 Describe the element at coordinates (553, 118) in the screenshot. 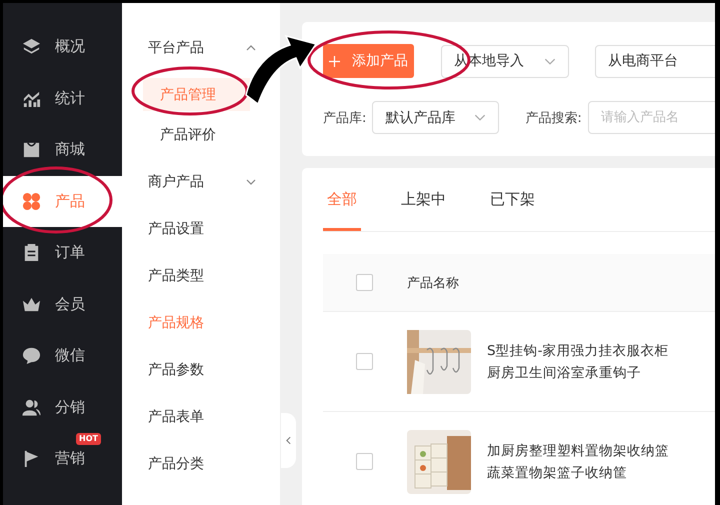

I see `search-label: 产品搜索:` at that location.